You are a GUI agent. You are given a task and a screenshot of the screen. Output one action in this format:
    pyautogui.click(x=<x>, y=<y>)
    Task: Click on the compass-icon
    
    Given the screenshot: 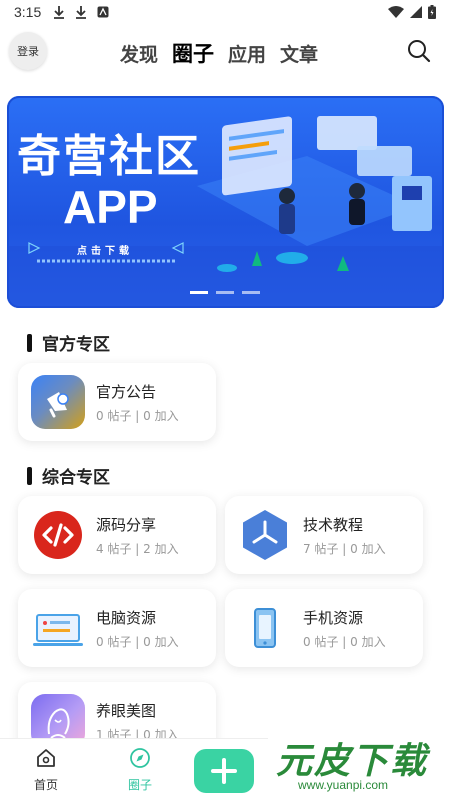 What is the action you would take?
    pyautogui.click(x=140, y=758)
    